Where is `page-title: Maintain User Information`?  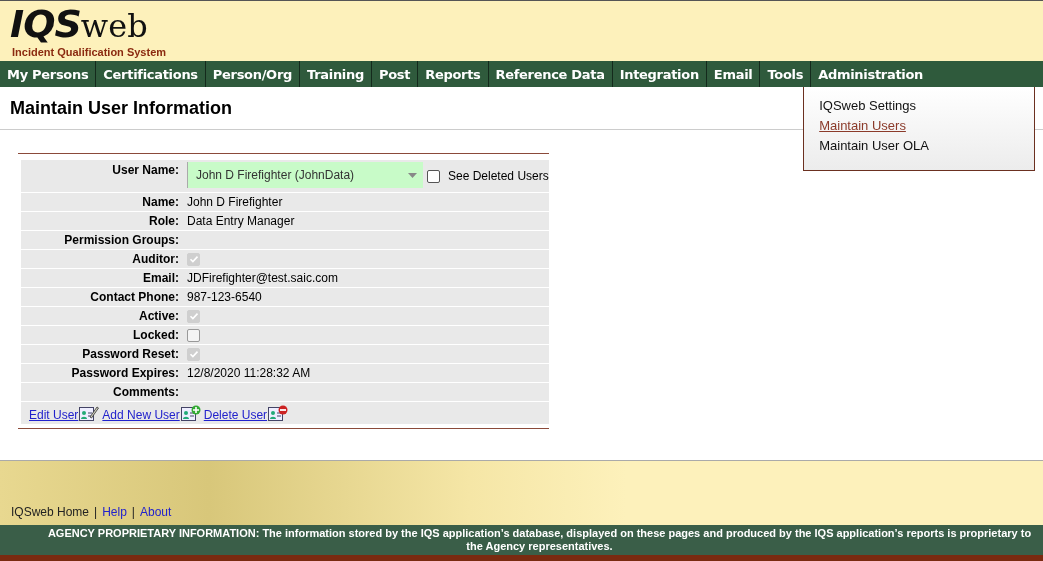
page-title: Maintain User Information is located at coordinates (121, 108).